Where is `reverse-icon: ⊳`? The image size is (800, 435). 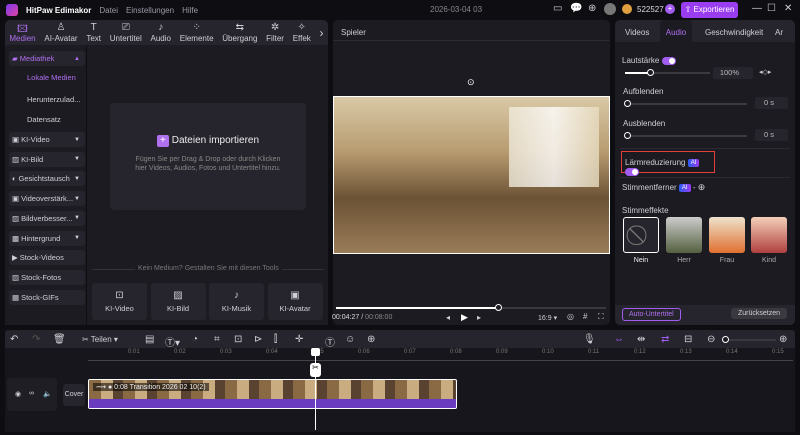 reverse-icon: ⊳ is located at coordinates (258, 339).